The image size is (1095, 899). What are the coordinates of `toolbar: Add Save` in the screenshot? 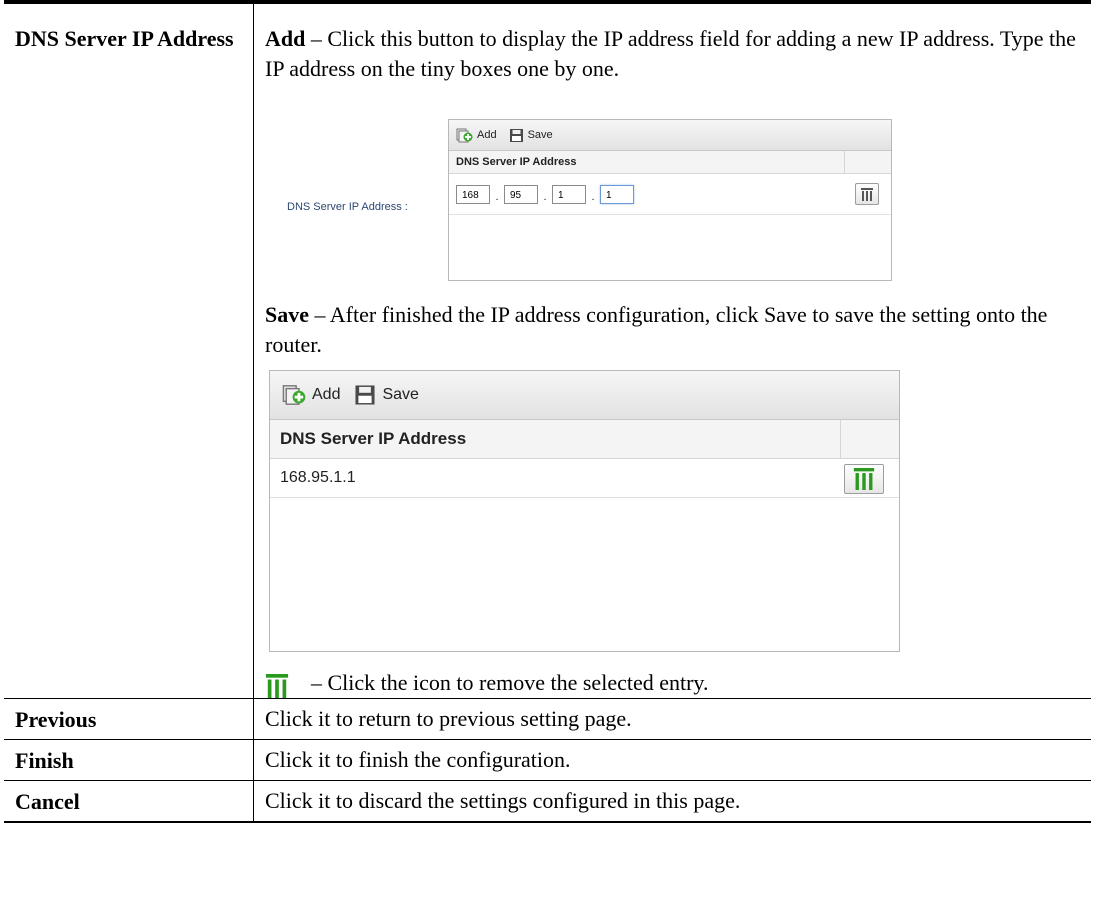 It's located at (584, 395).